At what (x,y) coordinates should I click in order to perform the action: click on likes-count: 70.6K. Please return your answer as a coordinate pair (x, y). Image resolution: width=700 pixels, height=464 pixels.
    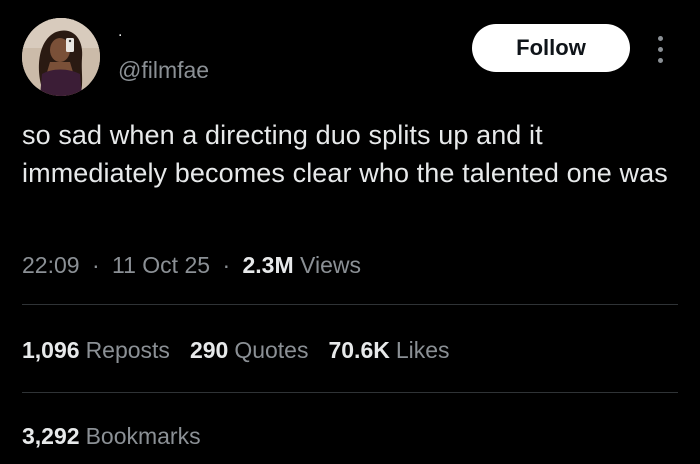
    Looking at the image, I should click on (359, 350).